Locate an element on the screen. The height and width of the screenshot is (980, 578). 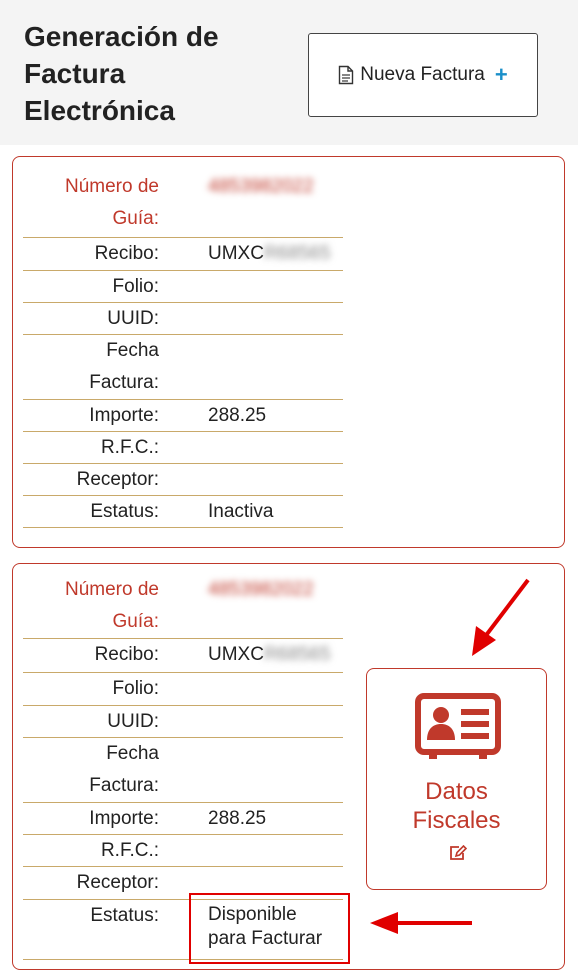
document-icon is located at coordinates (346, 75).